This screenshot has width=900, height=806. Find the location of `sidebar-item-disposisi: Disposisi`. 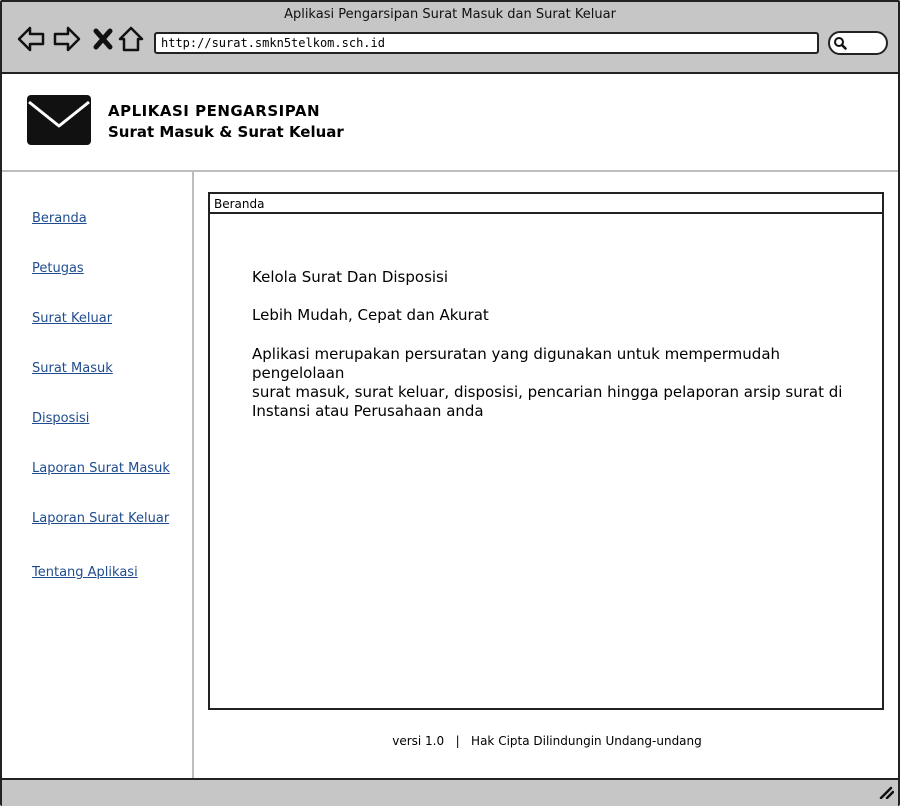

sidebar-item-disposisi: Disposisi is located at coordinates (60, 418).